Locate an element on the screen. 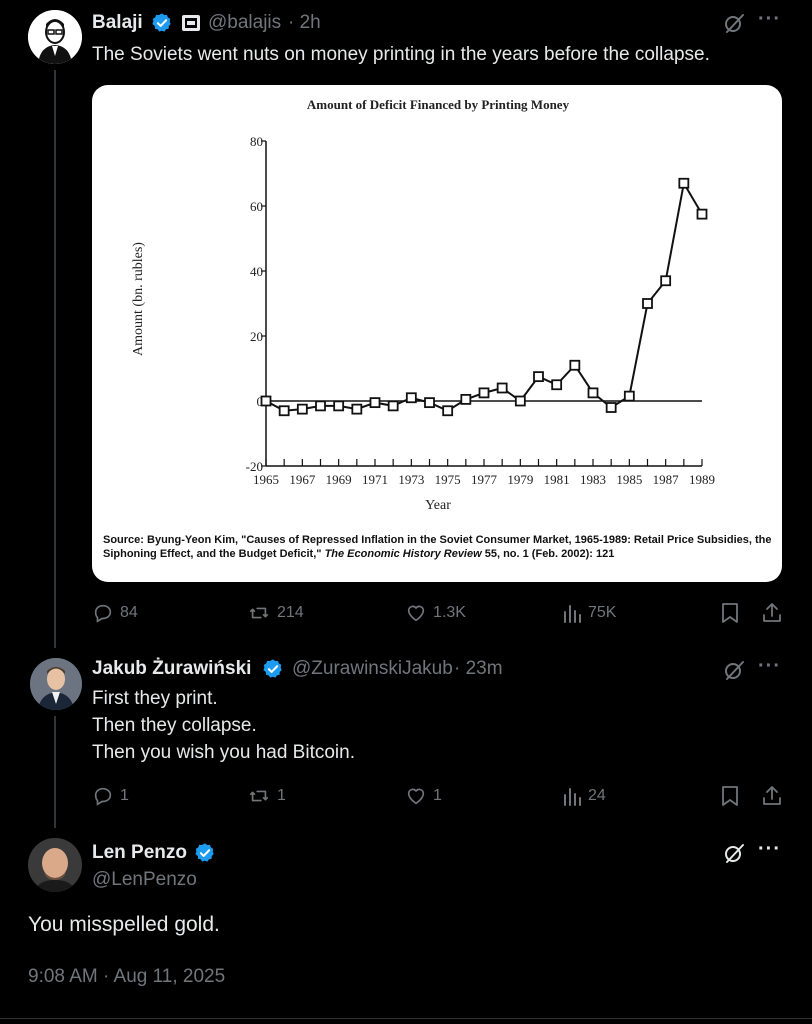 This screenshot has height=1024, width=812. author-handle: @ZurawinskiJakub is located at coordinates (372, 669).